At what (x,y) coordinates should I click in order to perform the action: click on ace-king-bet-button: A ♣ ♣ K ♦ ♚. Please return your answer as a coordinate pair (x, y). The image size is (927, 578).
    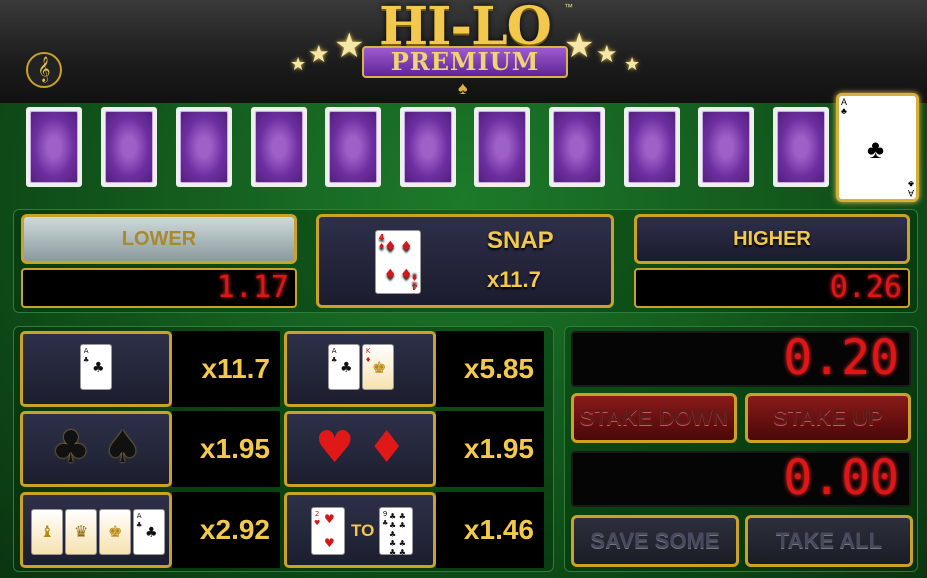
    Looking at the image, I should click on (360, 369).